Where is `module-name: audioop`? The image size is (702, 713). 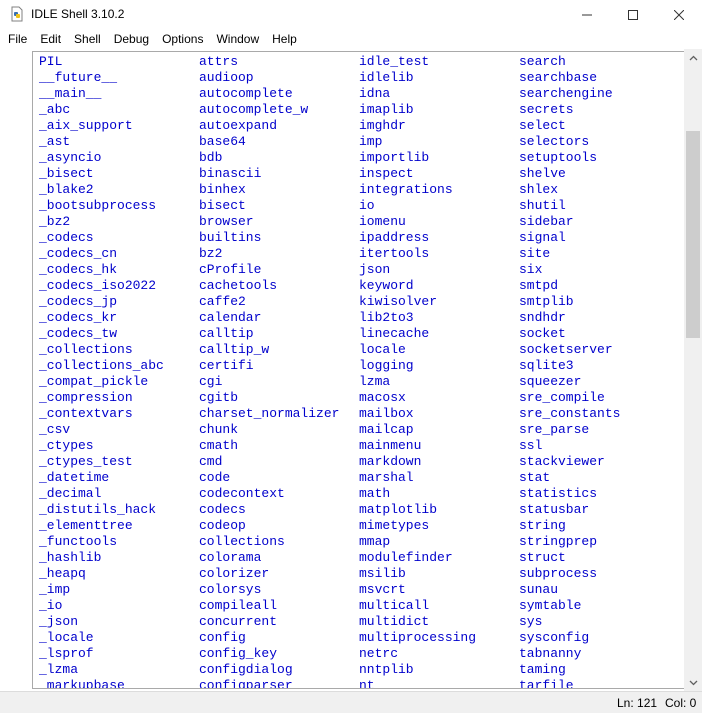
module-name: audioop is located at coordinates (226, 77).